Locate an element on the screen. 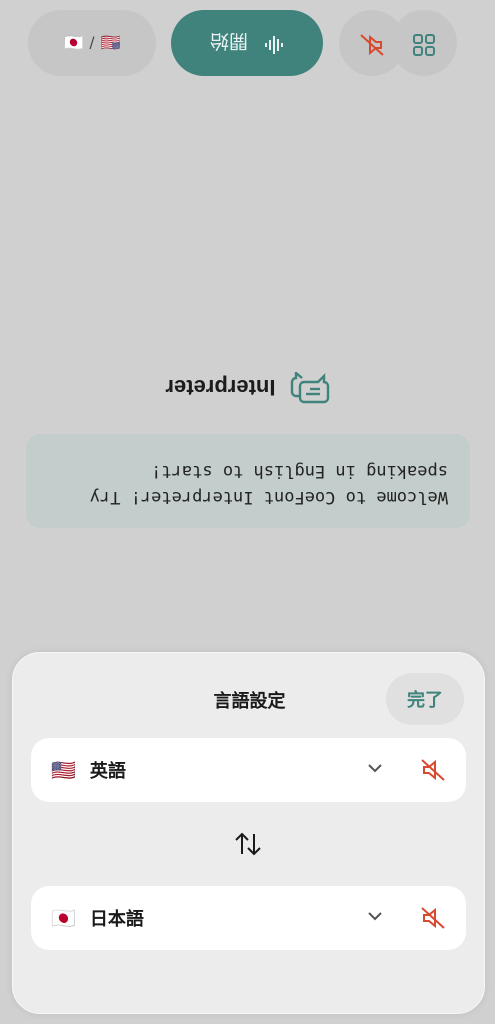 The height and width of the screenshot is (1024, 495). chat-bubbles-icon is located at coordinates (309, 387).